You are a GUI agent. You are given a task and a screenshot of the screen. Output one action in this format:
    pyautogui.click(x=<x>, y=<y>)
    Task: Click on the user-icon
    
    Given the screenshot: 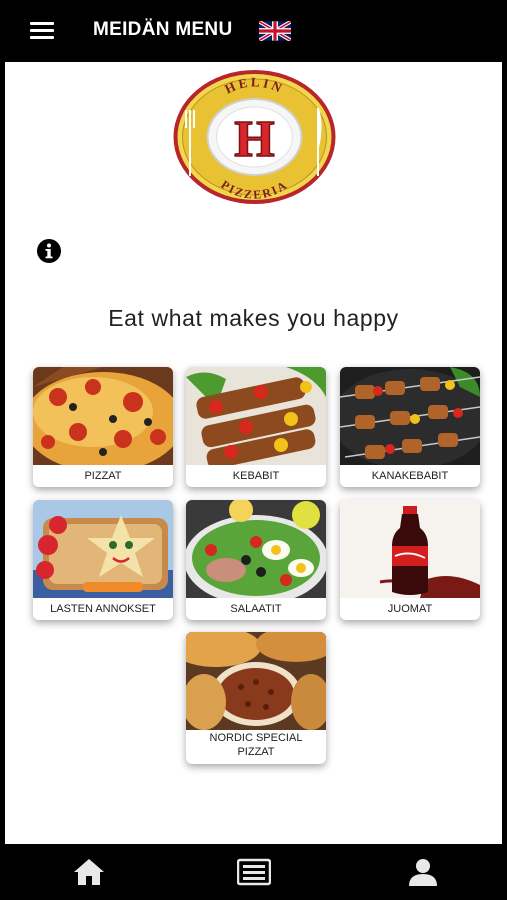 What is the action you would take?
    pyautogui.click(x=423, y=872)
    